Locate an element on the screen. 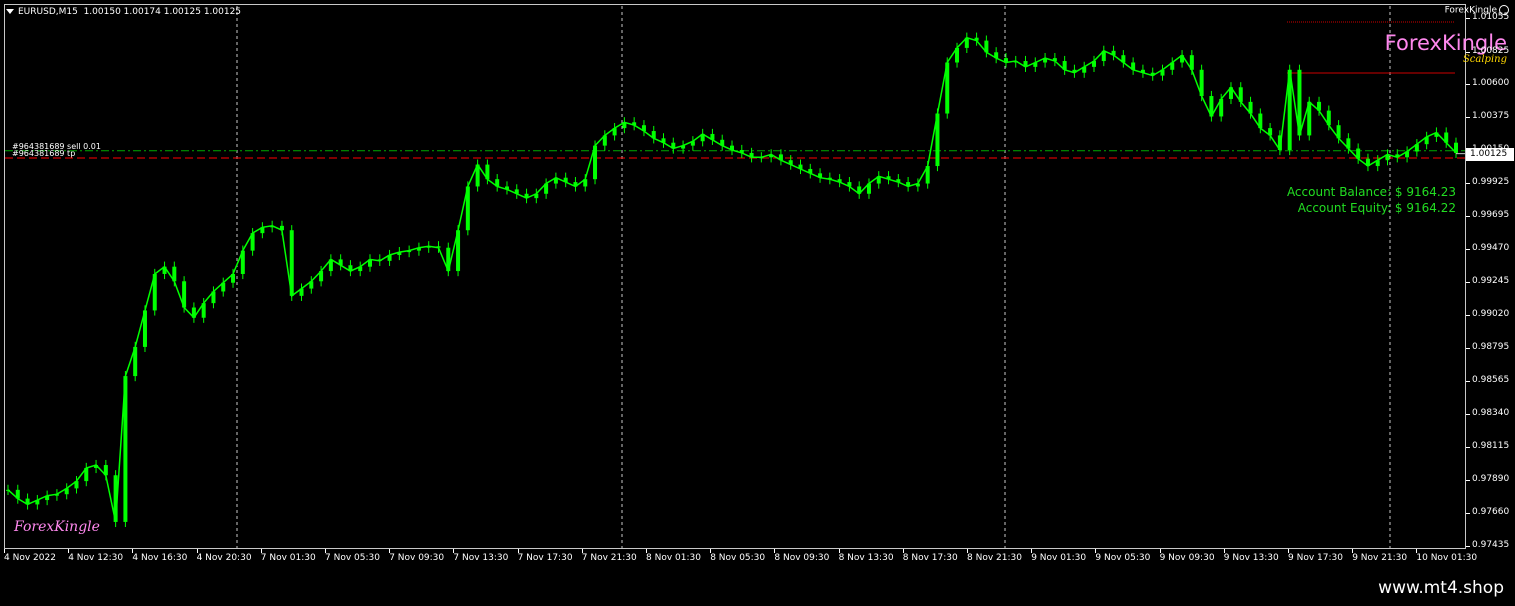 Image resolution: width=1515 pixels, height=606 pixels. symbol-name: EURUSD,M15 is located at coordinates (48, 12).